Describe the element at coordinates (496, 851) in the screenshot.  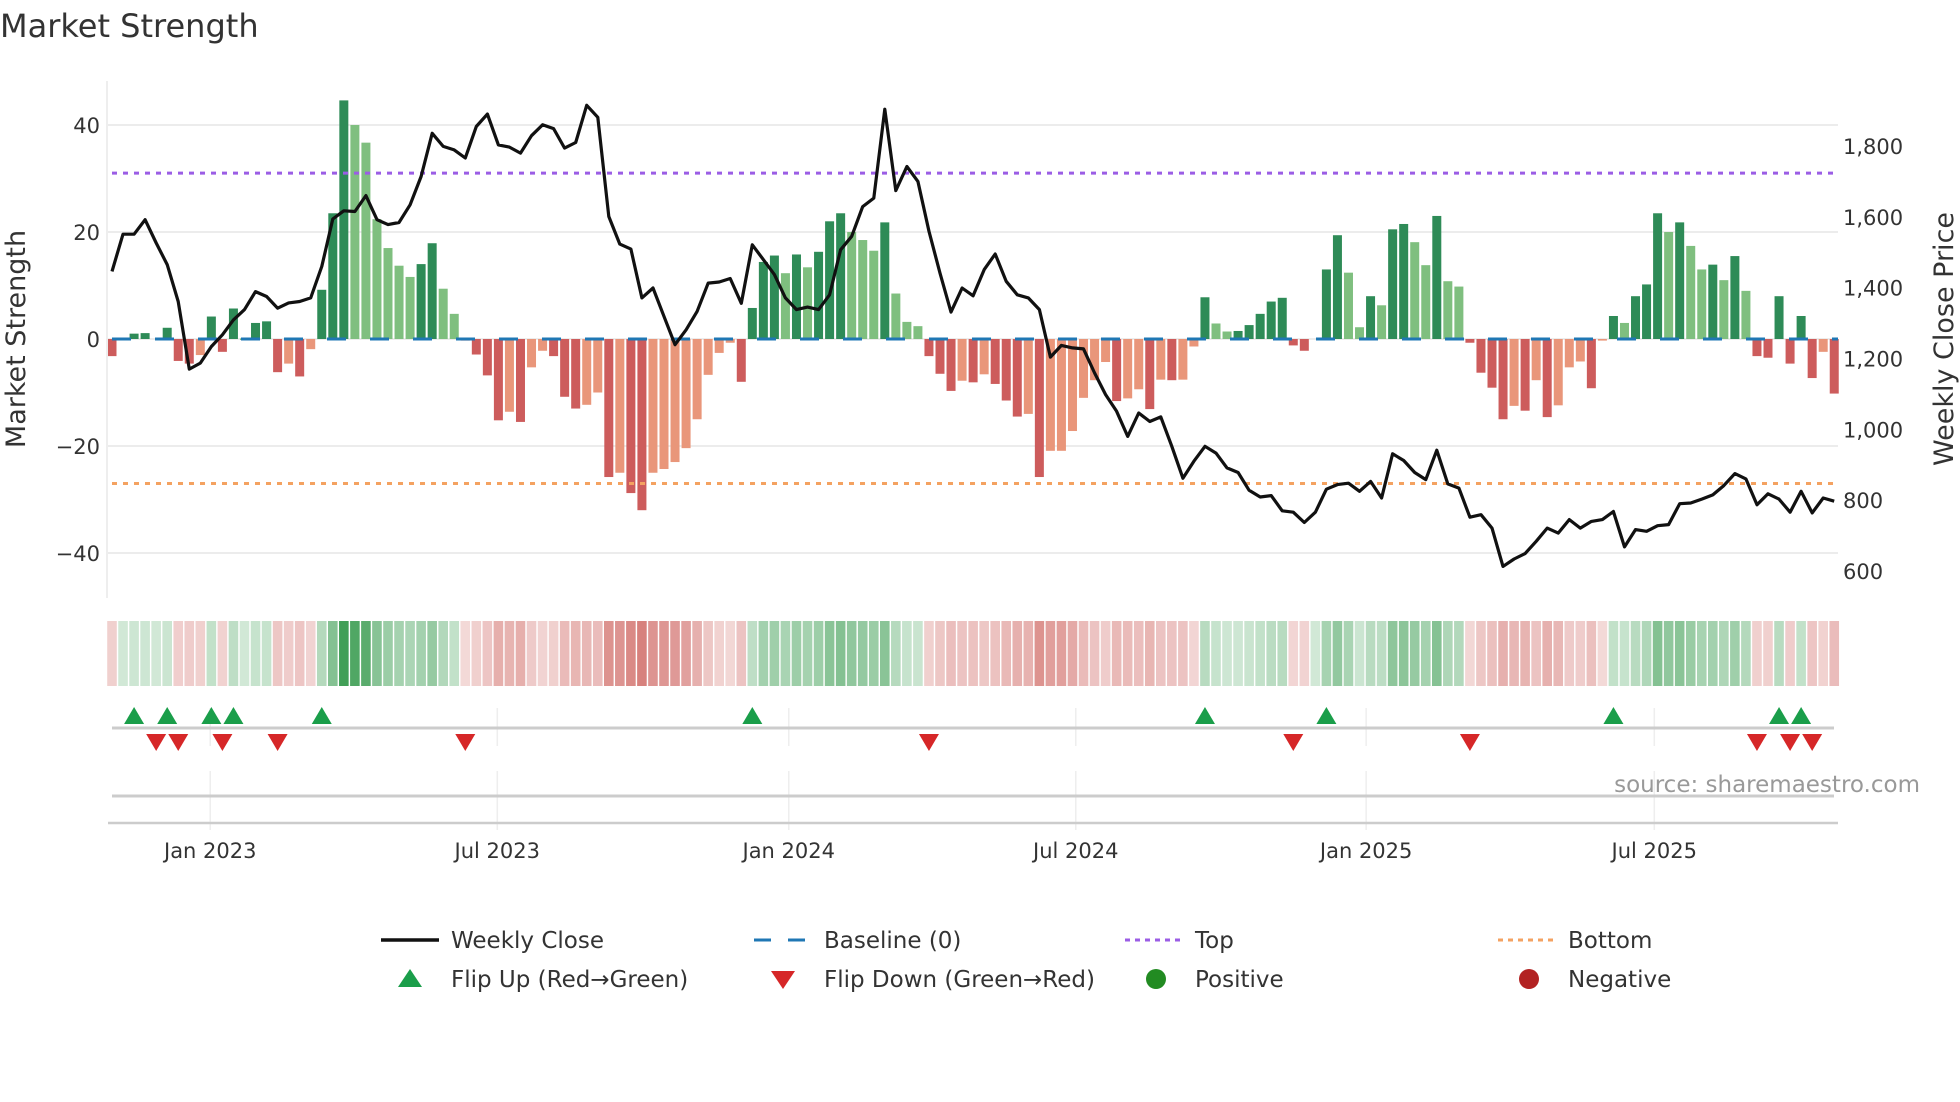
I see `x-tick-label: Jul 2023` at that location.